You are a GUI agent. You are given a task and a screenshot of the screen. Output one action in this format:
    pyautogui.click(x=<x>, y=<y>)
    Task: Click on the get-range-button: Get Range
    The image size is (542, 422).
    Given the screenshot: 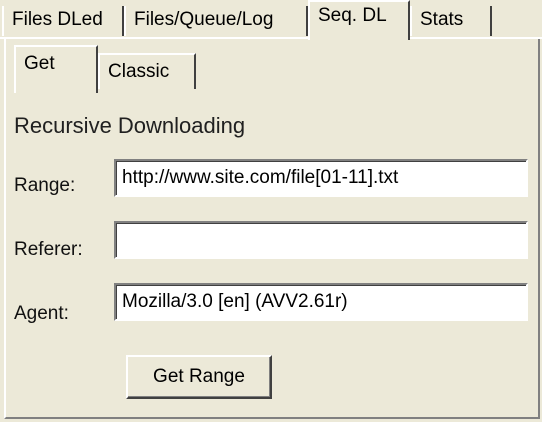 What is the action you would take?
    pyautogui.click(x=199, y=377)
    